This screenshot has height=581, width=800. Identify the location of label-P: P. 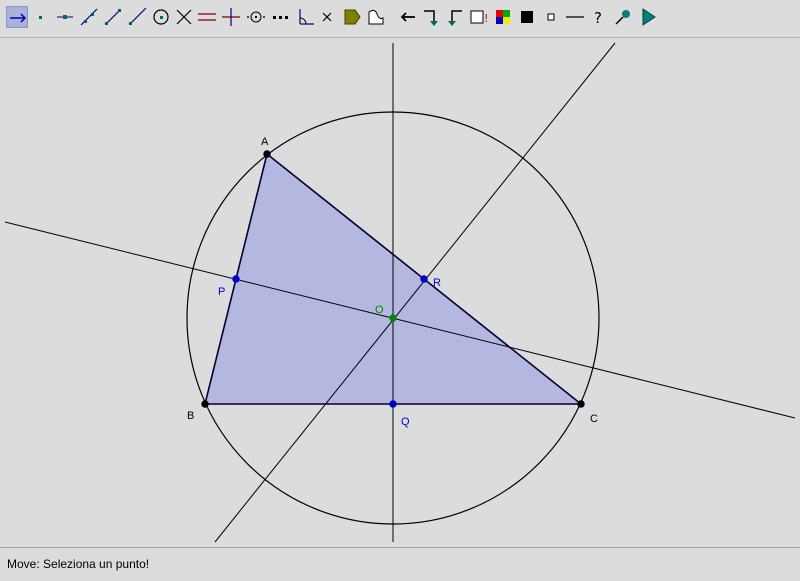
(221, 292).